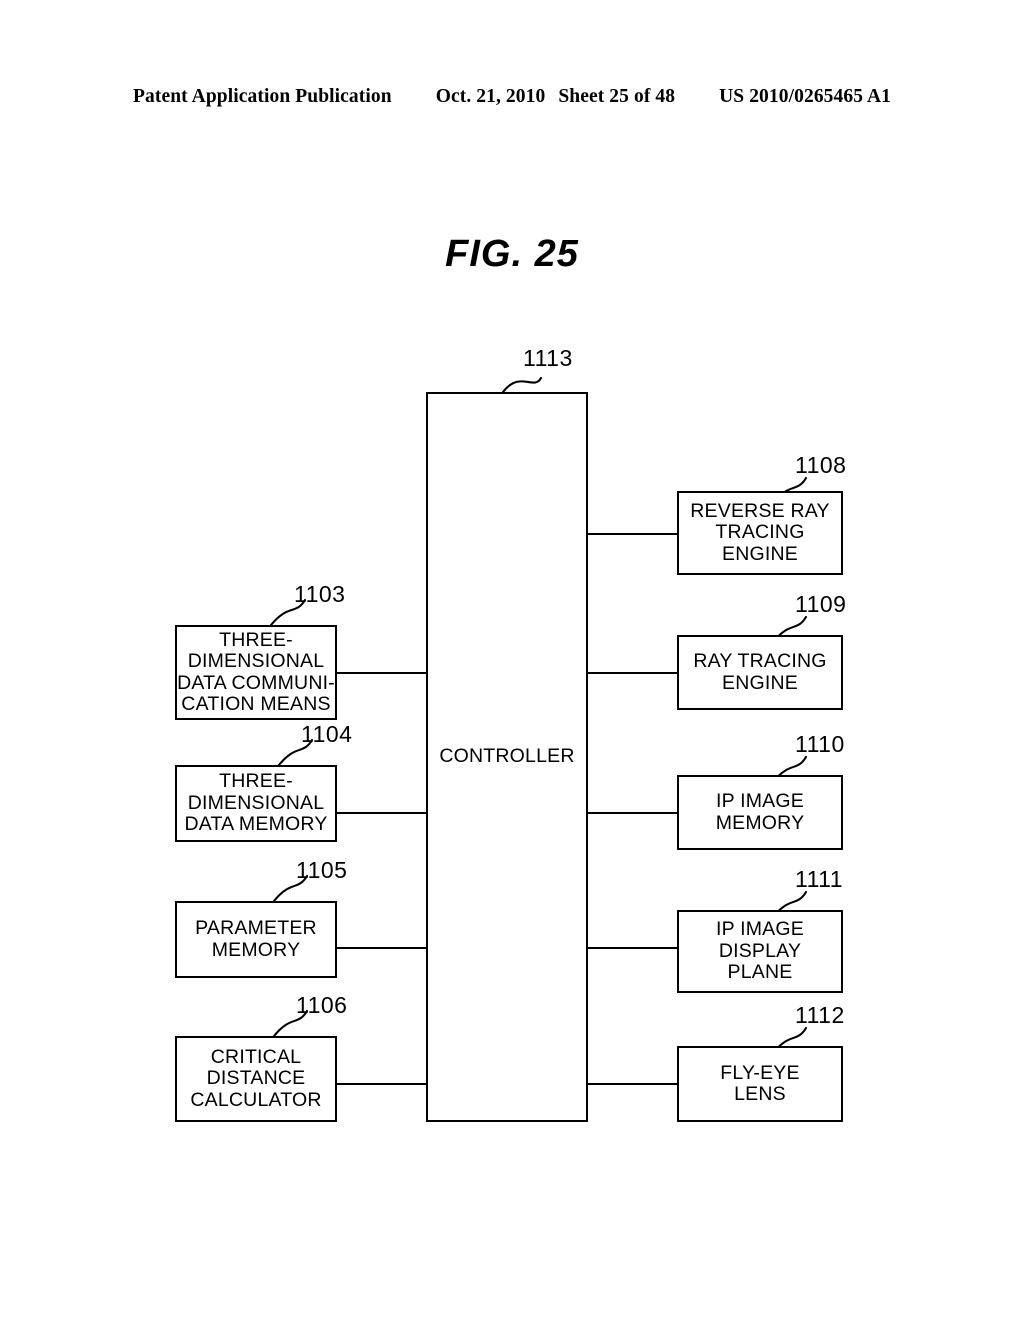 The width and height of the screenshot is (1024, 1320). I want to click on block-ray-tracing-engine: RAY TRACING ENGINE, so click(760, 672).